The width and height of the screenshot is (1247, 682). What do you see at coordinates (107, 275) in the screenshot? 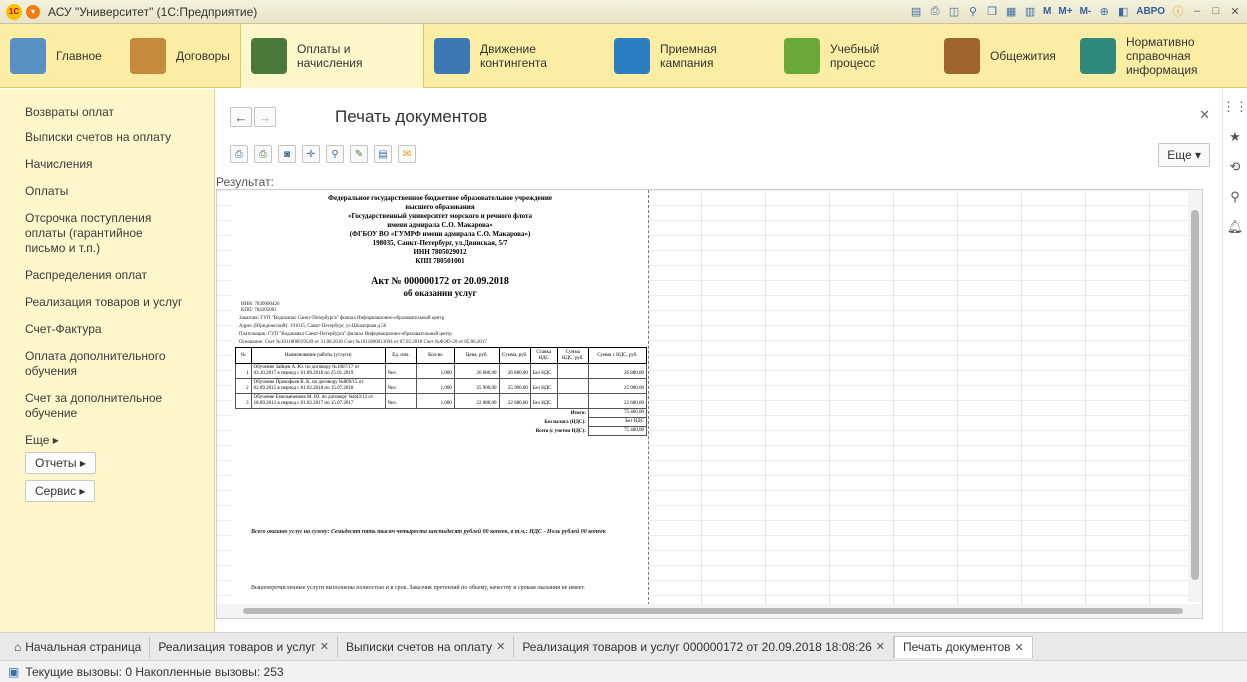
I see `sidebar-item-distribution: Распределения оплат` at bounding box center [107, 275].